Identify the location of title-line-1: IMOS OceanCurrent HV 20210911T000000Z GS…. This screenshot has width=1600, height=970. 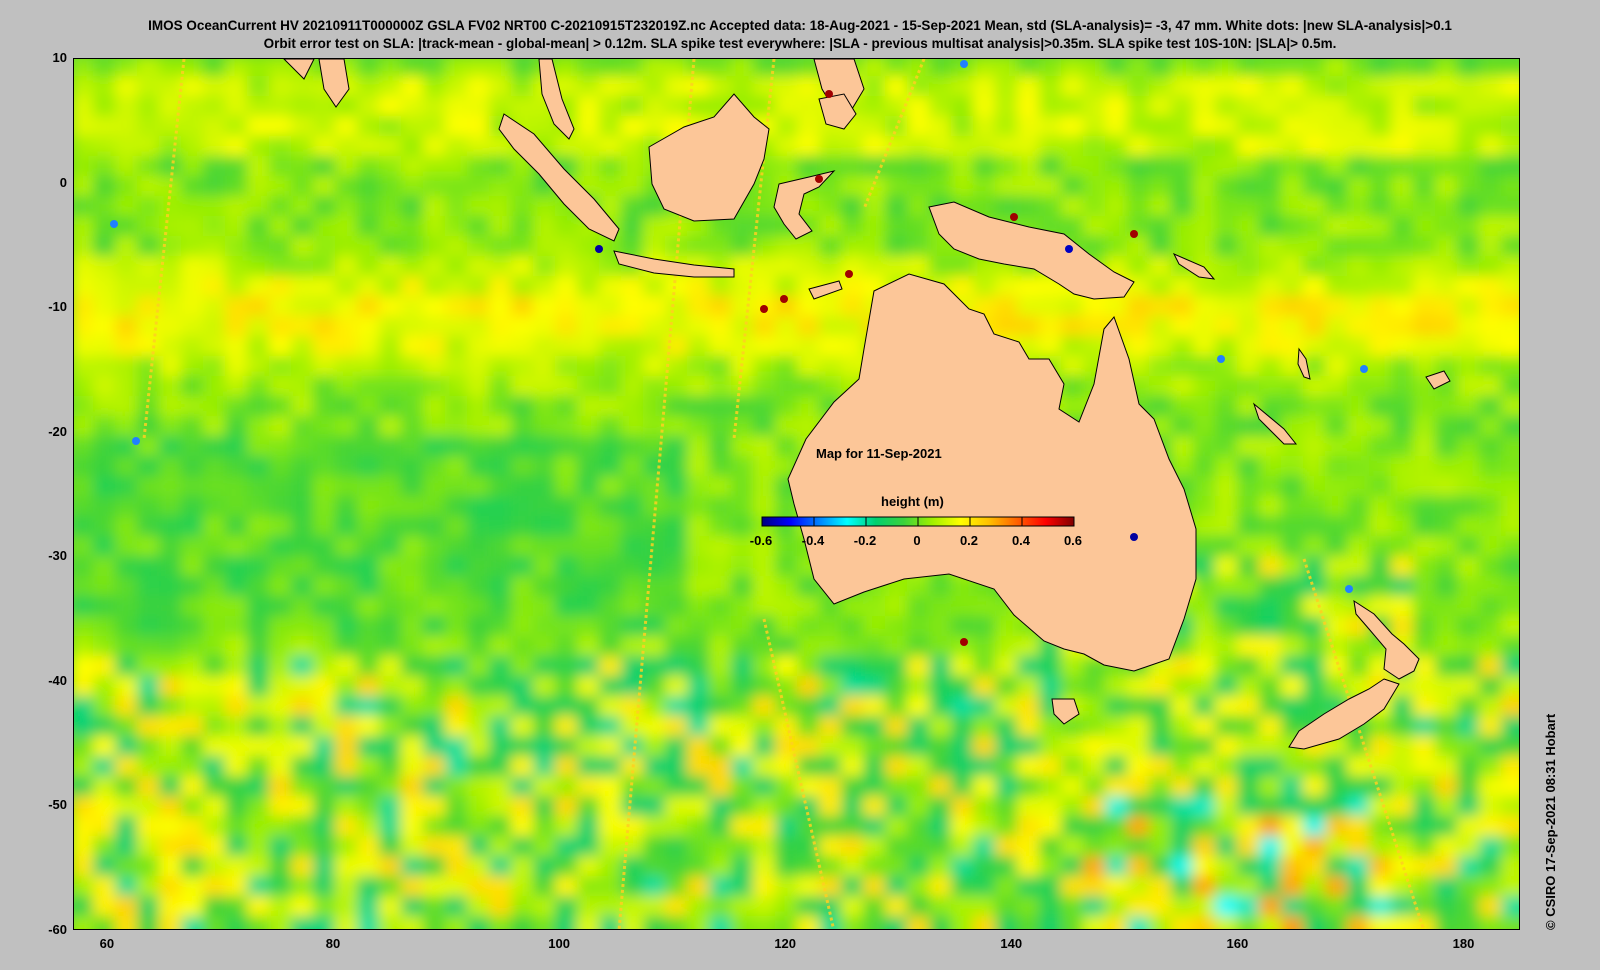
(800, 25).